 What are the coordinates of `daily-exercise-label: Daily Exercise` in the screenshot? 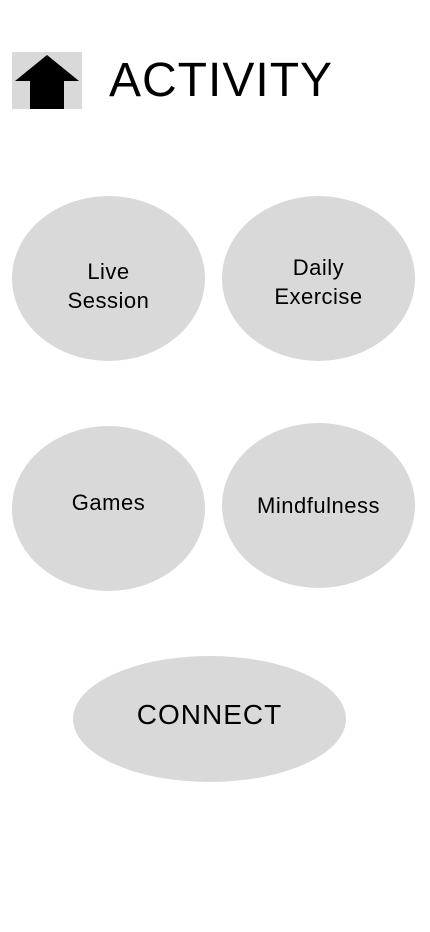 It's located at (318, 281).